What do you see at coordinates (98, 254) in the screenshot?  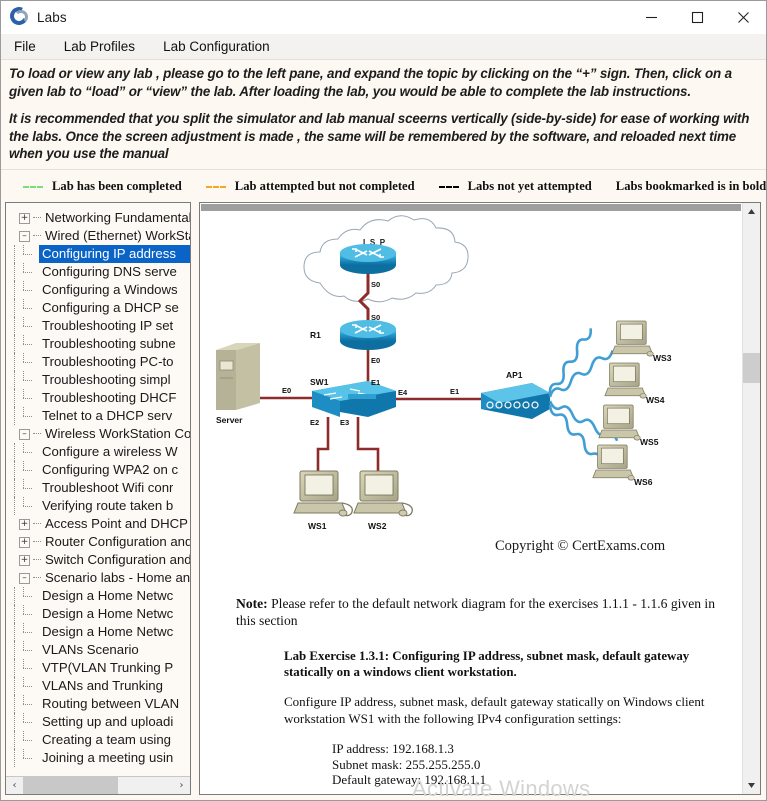 I see `tree-item-row: Configuring IP address` at bounding box center [98, 254].